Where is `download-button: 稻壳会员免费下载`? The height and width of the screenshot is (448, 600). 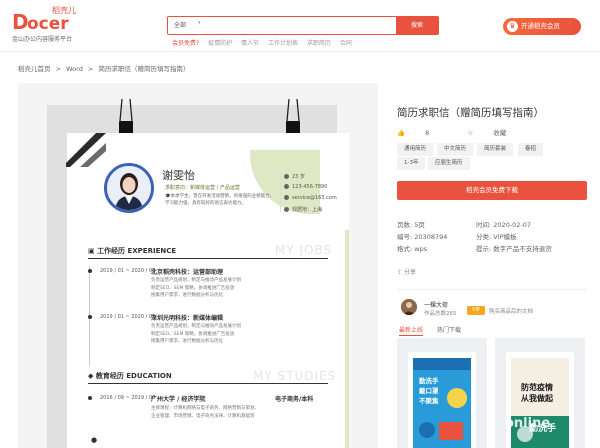
download-button: 稻壳会员免费下载 is located at coordinates (492, 190).